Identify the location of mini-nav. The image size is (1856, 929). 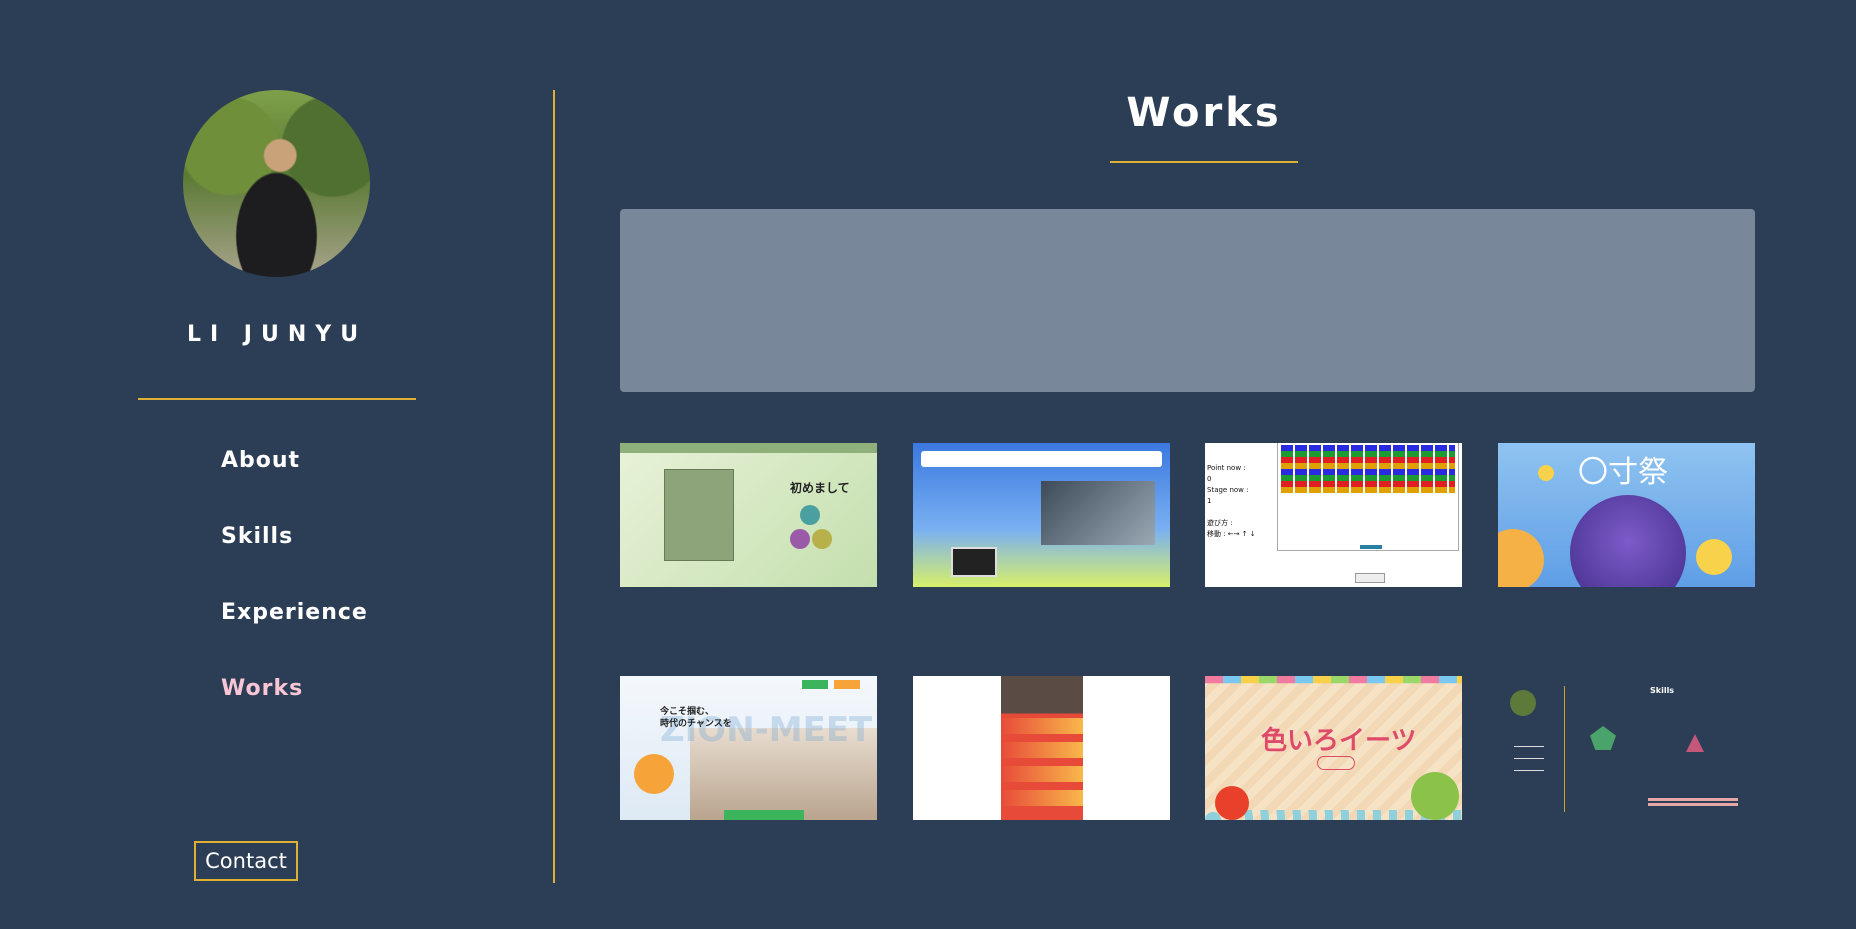
(1529, 763).